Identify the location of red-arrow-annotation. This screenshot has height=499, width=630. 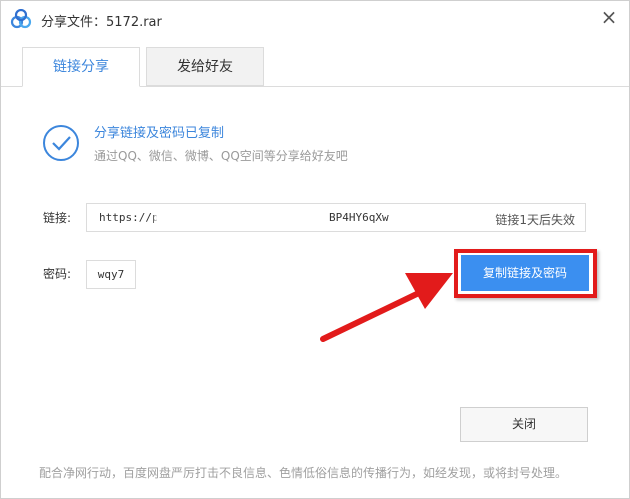
(386, 307).